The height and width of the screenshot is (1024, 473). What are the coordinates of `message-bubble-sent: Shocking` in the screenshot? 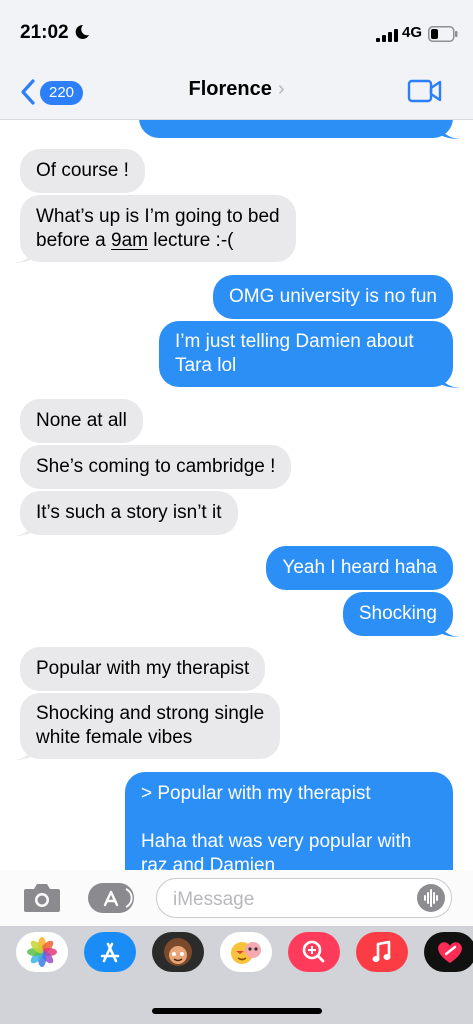 It's located at (401, 614).